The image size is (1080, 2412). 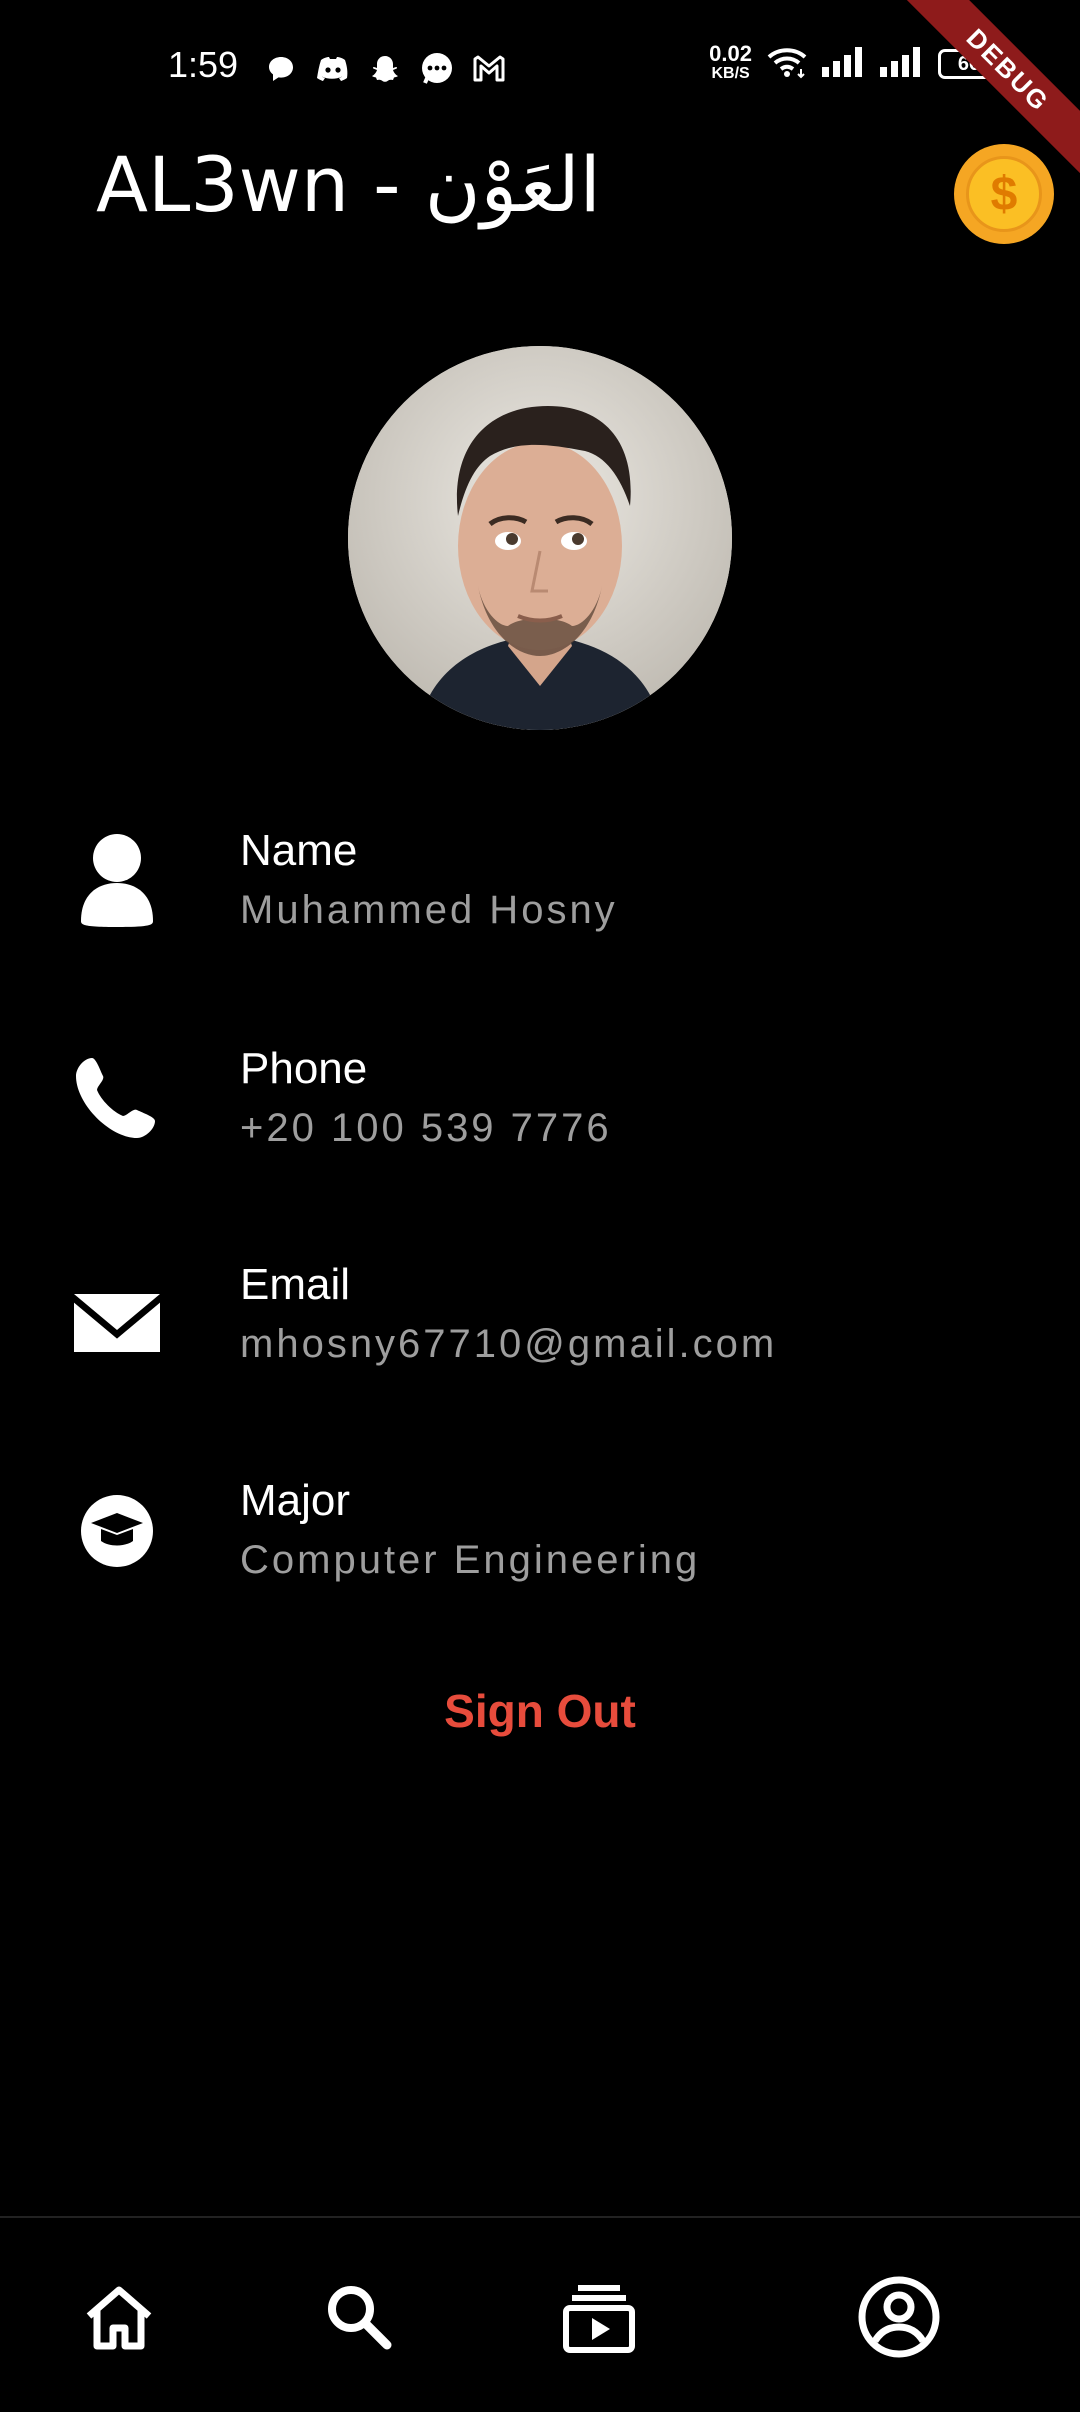 I want to click on phone-icon, so click(x=117, y=1097).